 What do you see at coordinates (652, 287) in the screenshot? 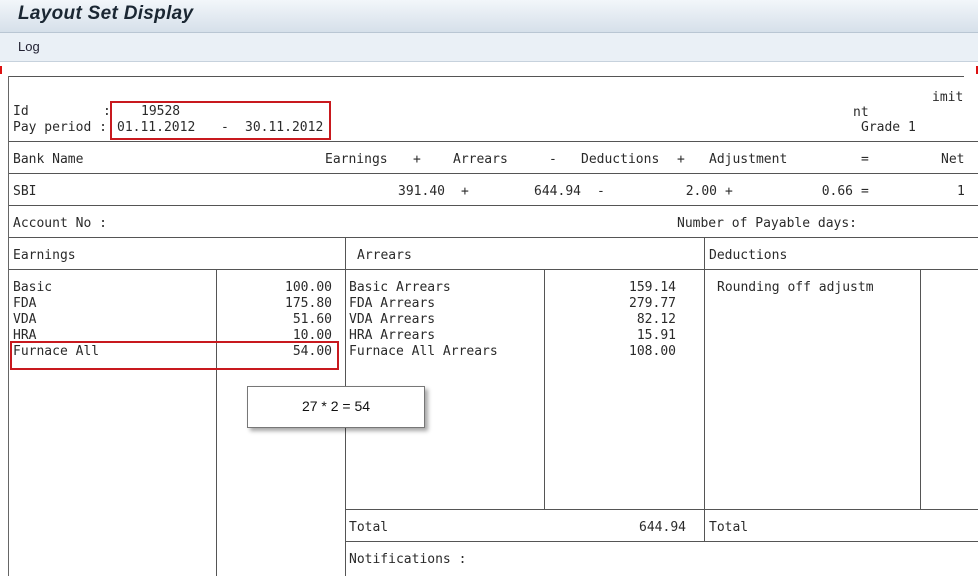
I see `arrear-amount: 159.14` at bounding box center [652, 287].